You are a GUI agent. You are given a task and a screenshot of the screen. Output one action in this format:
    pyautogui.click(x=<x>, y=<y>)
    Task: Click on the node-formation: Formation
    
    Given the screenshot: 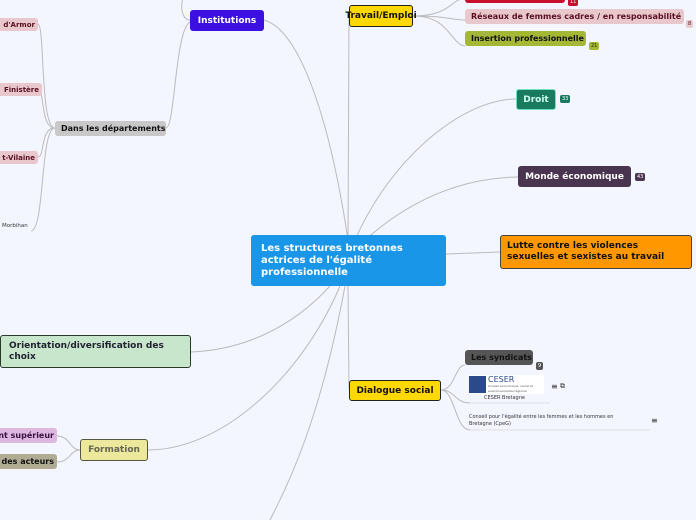 What is the action you would take?
    pyautogui.click(x=114, y=450)
    